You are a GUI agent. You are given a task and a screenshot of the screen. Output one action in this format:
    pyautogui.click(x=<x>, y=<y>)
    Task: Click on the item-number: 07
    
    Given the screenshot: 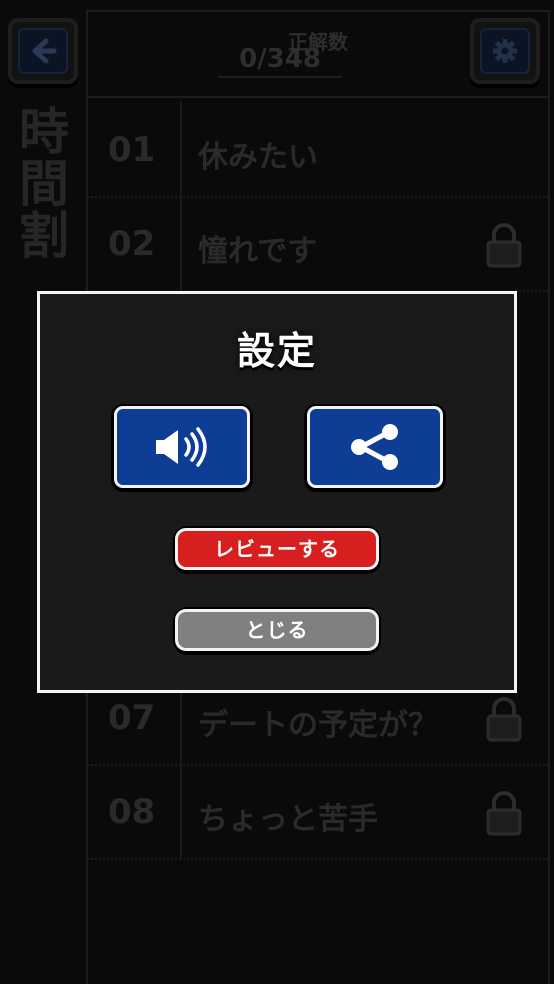 What is the action you would take?
    pyautogui.click(x=132, y=718)
    